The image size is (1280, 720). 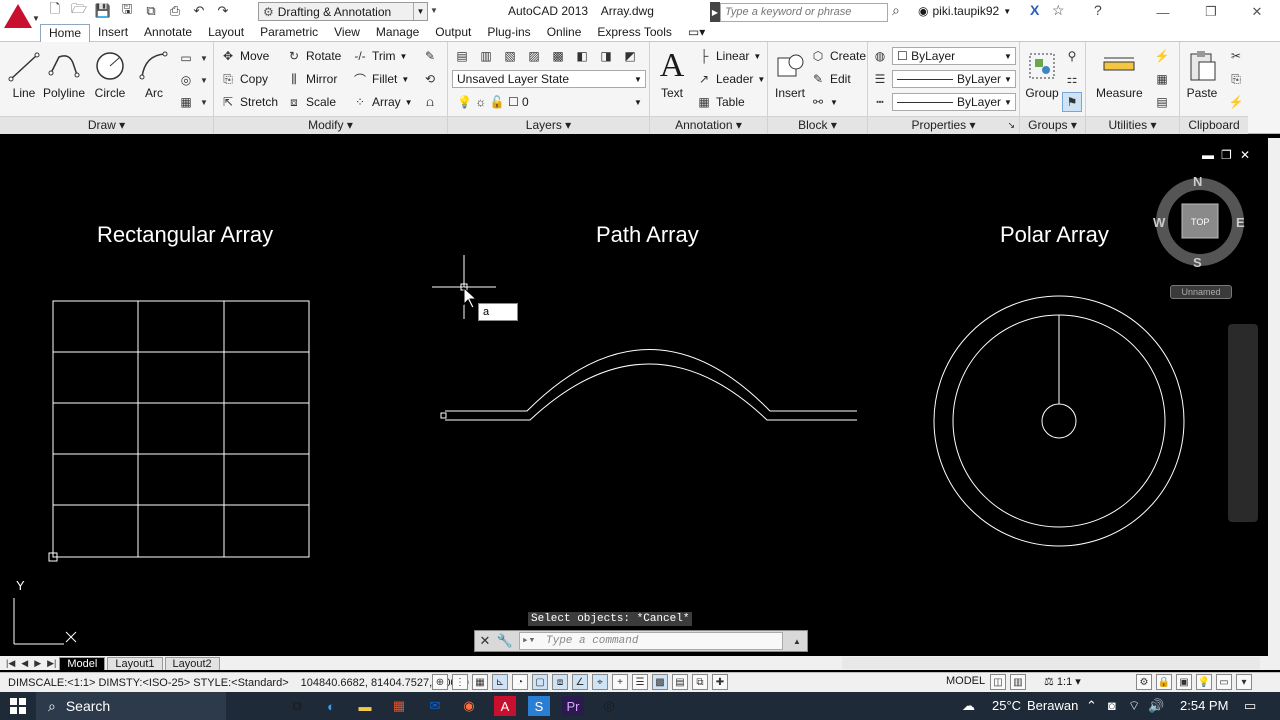 What do you see at coordinates (1240, 222) in the screenshot?
I see `viewcube-east: E` at bounding box center [1240, 222].